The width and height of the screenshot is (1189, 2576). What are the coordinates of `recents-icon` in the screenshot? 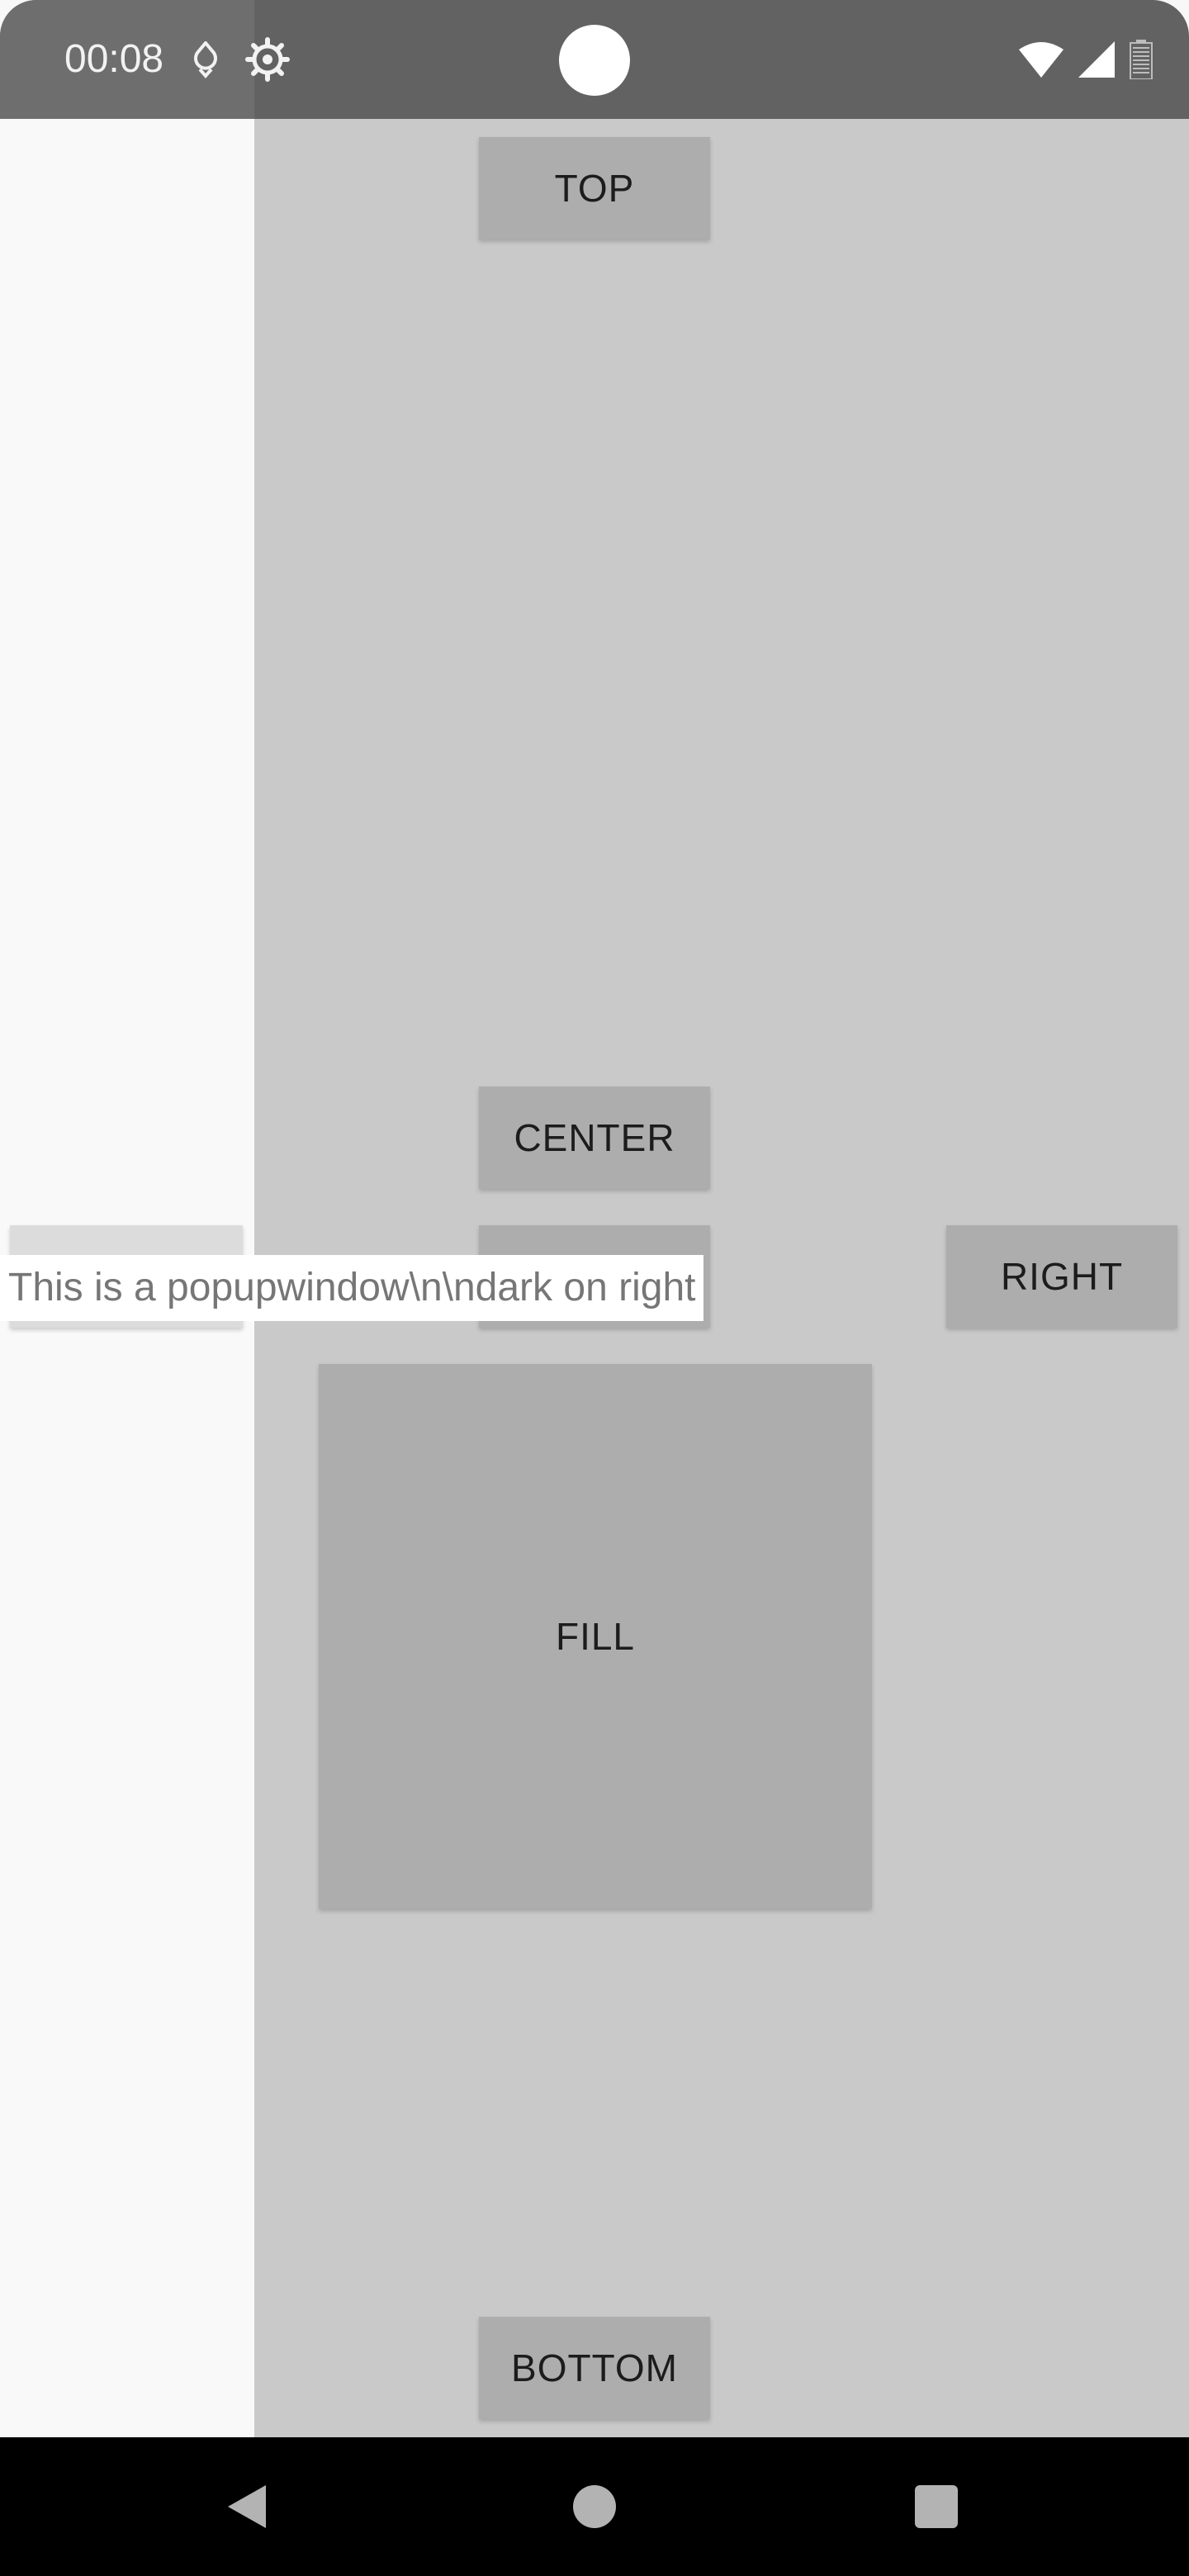 It's located at (936, 2506).